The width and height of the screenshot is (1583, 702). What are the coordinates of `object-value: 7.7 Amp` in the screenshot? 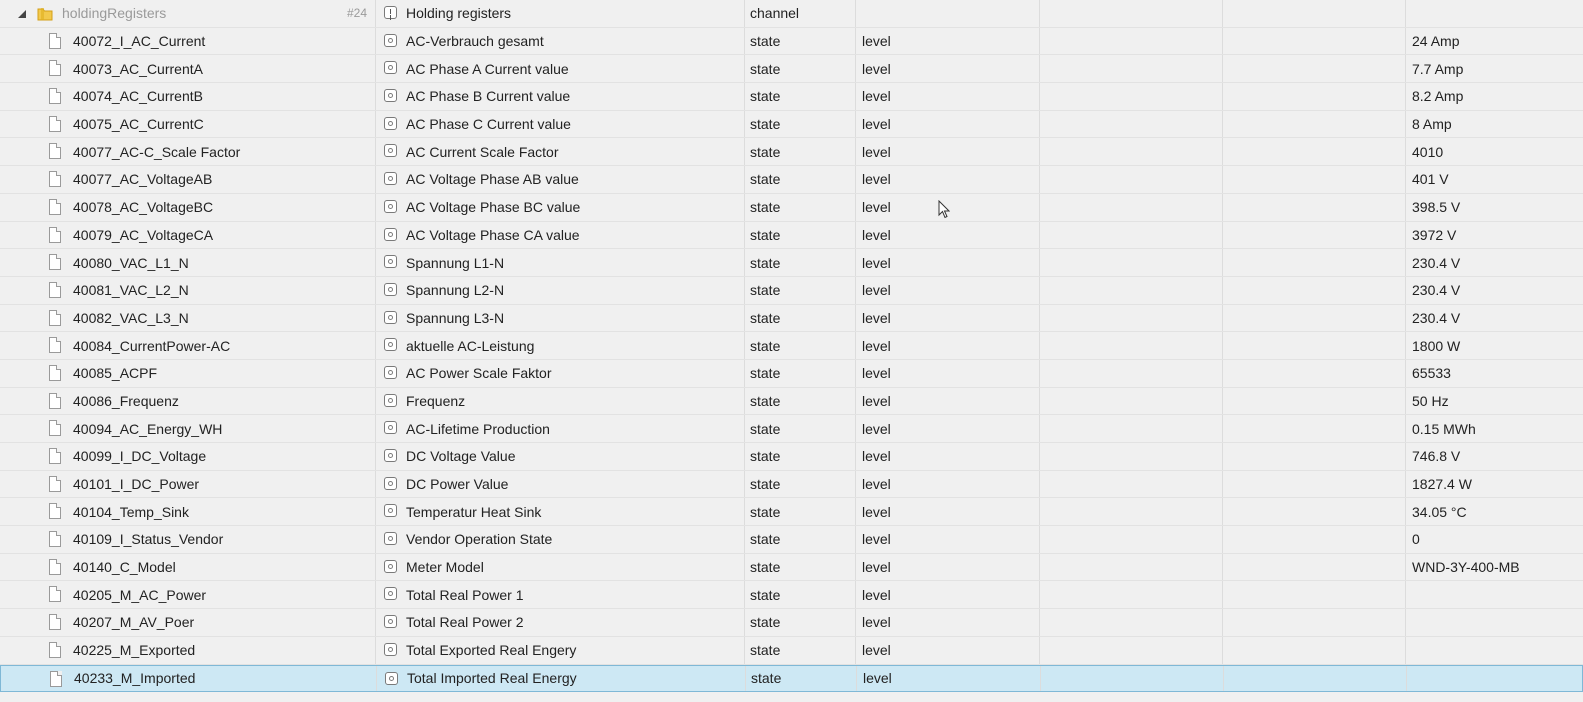 It's located at (1494, 68).